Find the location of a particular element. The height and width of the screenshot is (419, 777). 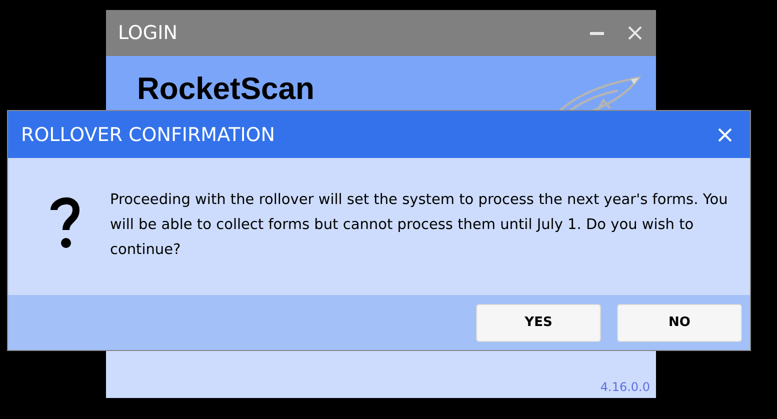

window-title: LOGIN is located at coordinates (148, 33).